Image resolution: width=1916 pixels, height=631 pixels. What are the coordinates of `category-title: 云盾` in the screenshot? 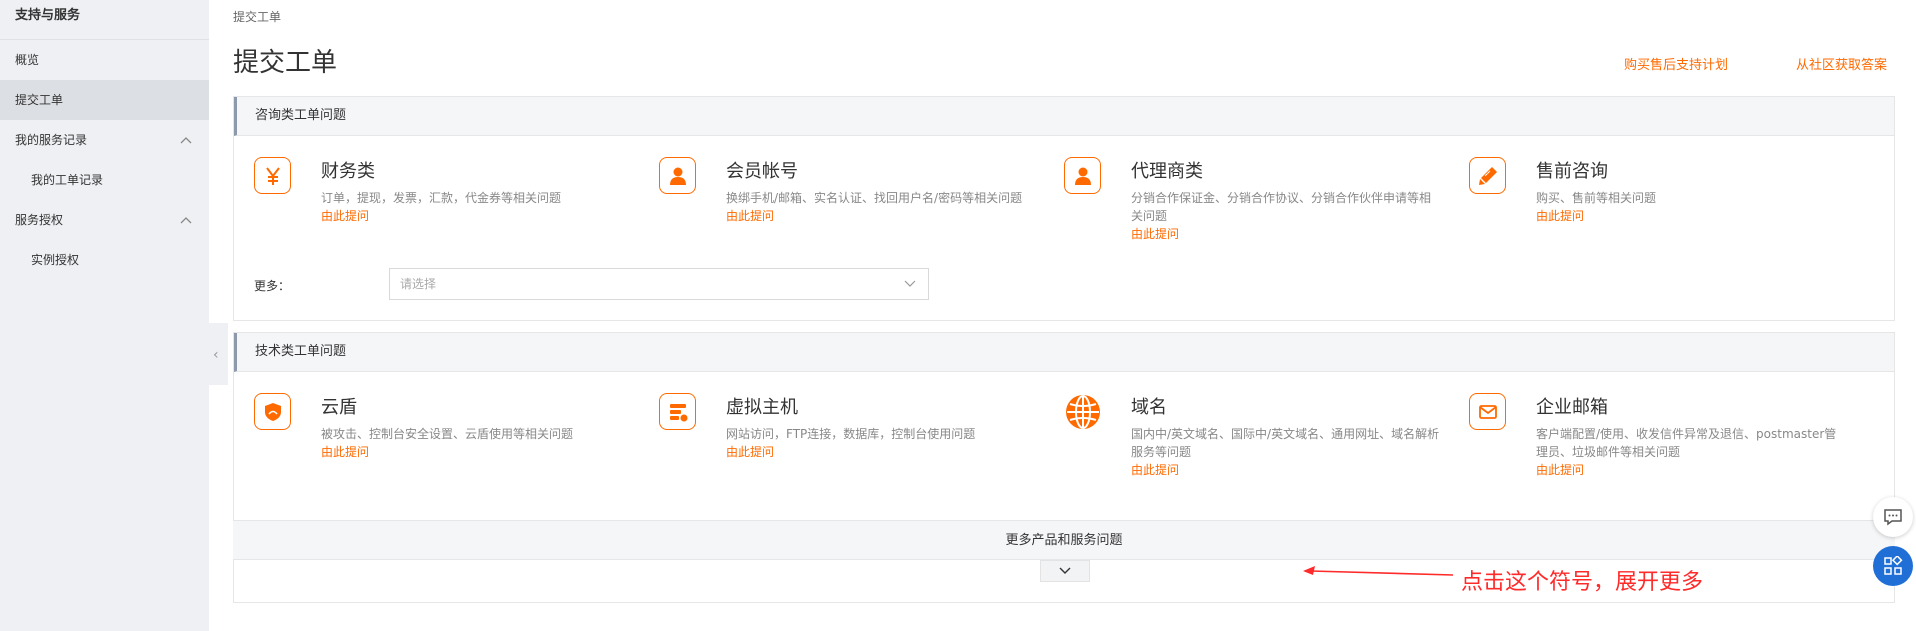 It's located at (339, 406).